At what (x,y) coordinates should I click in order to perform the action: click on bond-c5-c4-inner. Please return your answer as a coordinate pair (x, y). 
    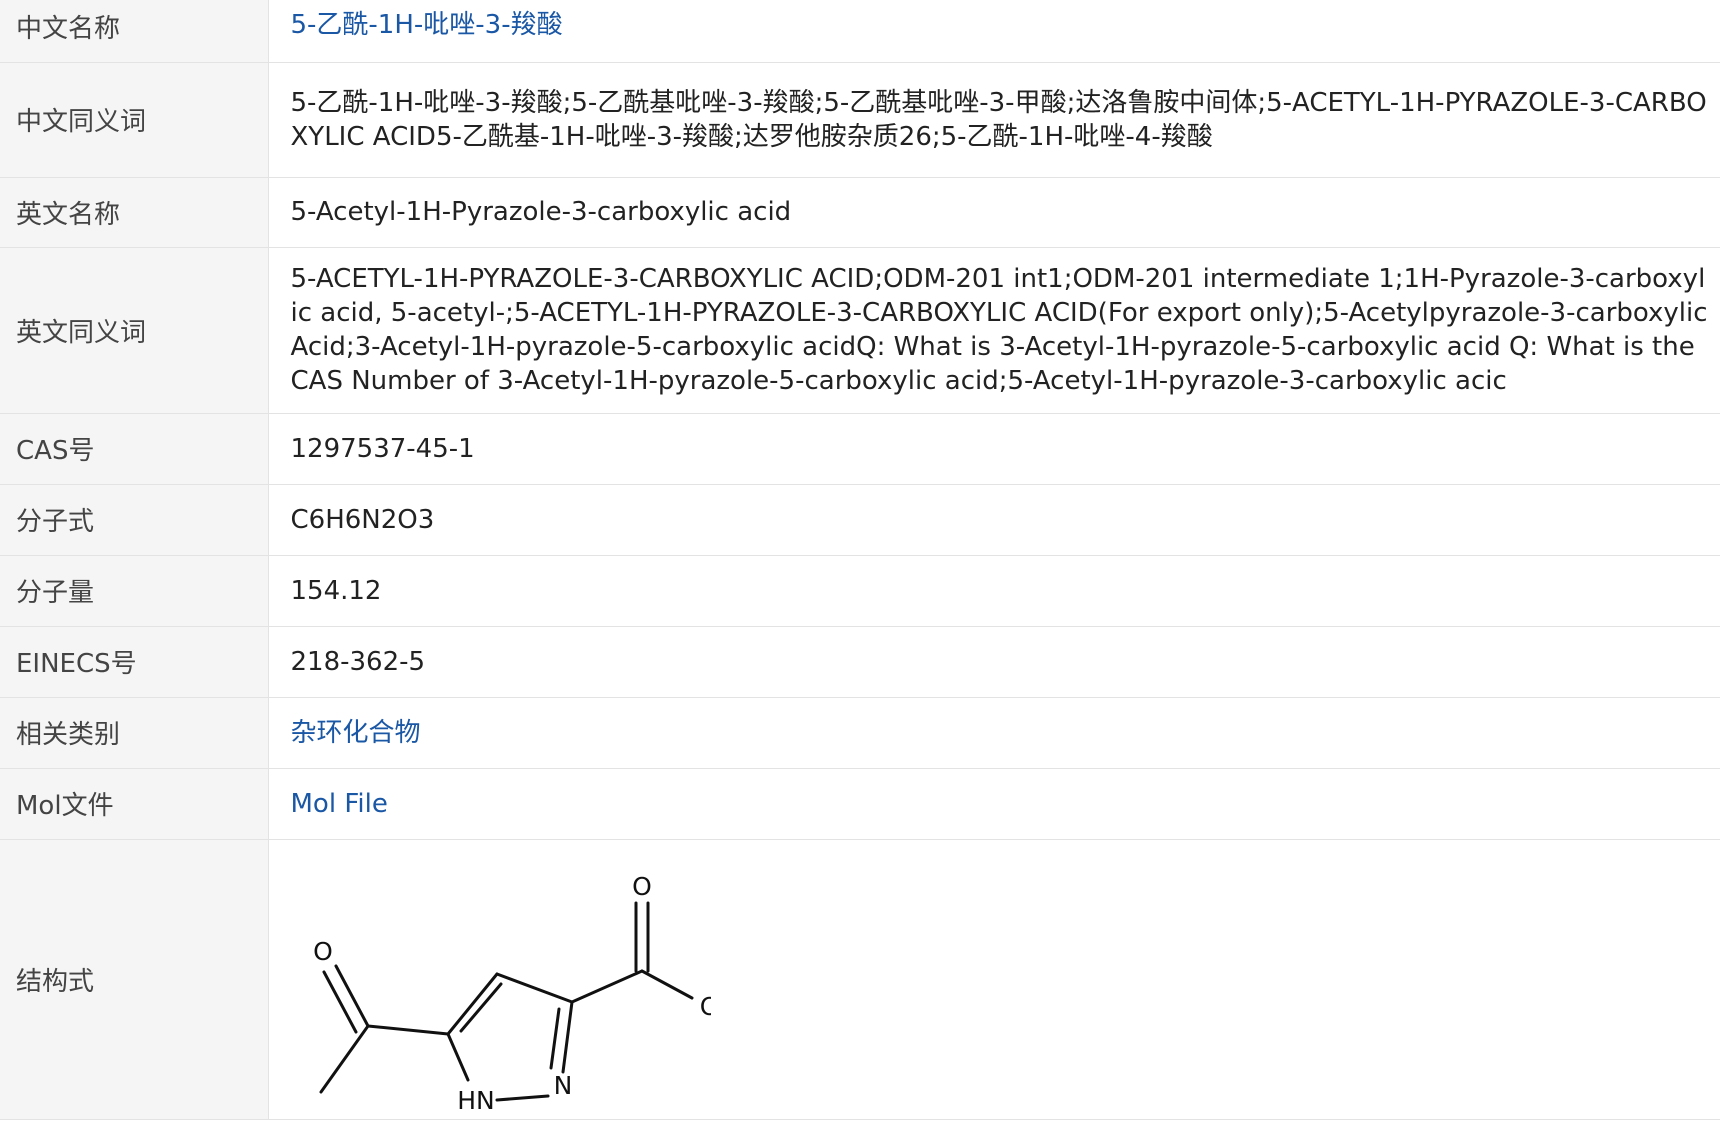
    Looking at the image, I should click on (480, 1007).